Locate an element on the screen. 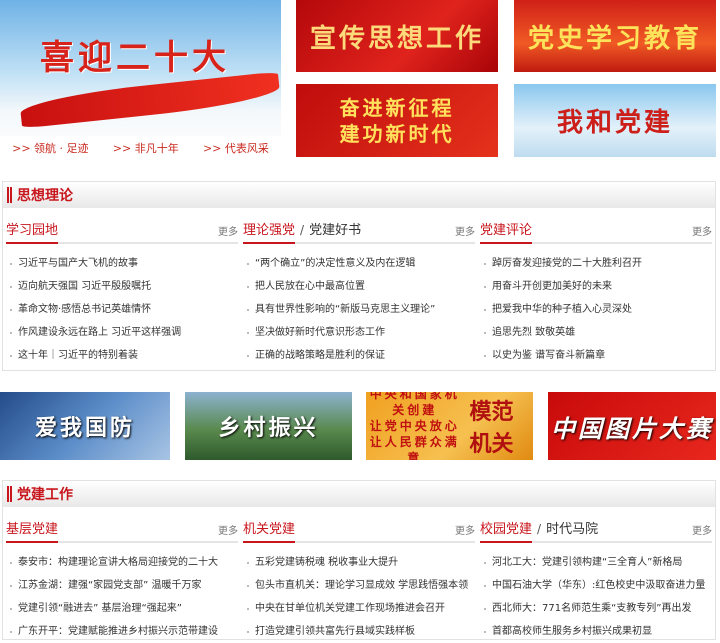  list-item: 泰安市：构建理论宣讲大格局迎接党的二十大 is located at coordinates (122, 562).